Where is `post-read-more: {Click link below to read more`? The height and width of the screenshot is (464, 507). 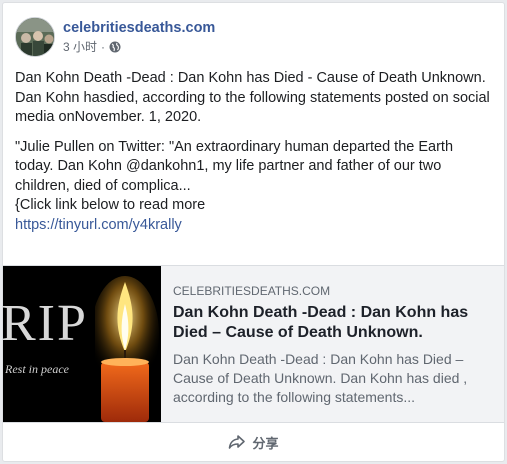 post-read-more: {Click link below to read more is located at coordinates (110, 205).